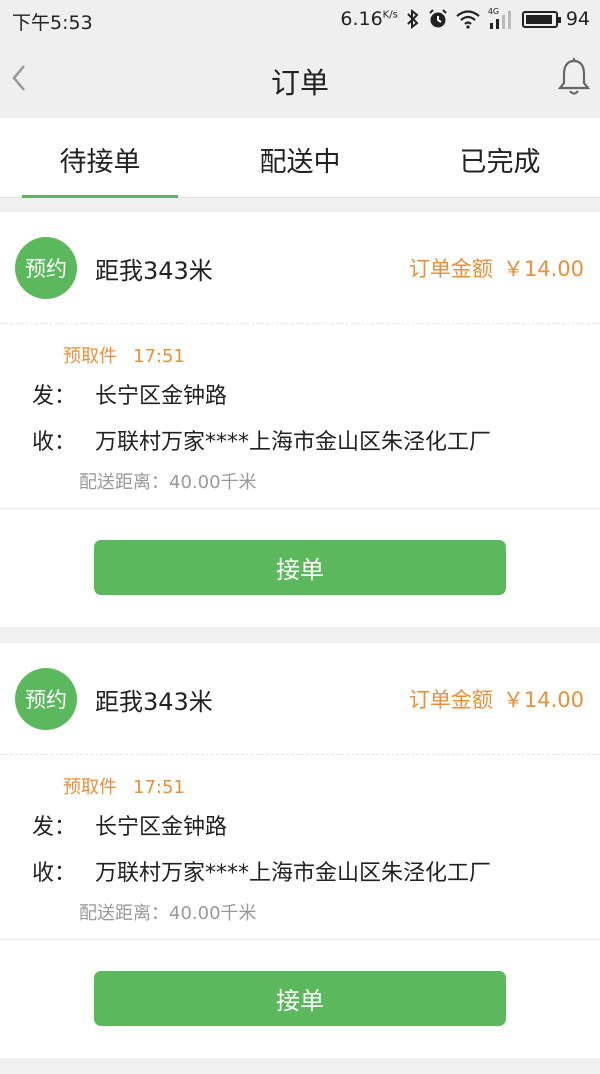 The image size is (600, 1074). I want to click on network-speed: 6.16K/s, so click(369, 19).